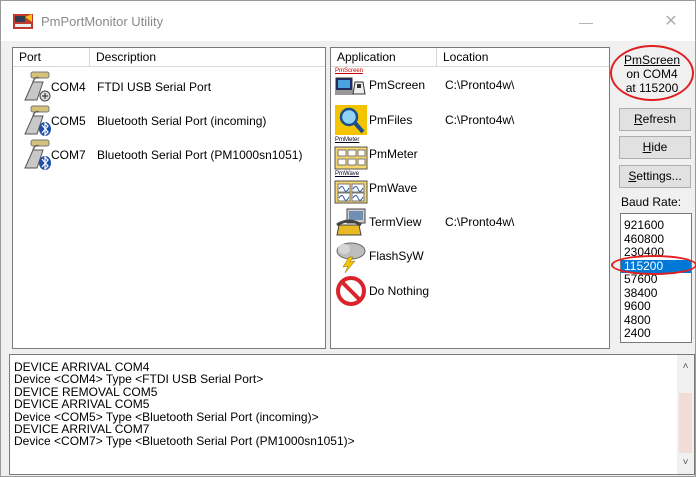  What do you see at coordinates (470, 154) in the screenshot?
I see `app-row-pmmeter: PmMeter PmMeter` at bounding box center [470, 154].